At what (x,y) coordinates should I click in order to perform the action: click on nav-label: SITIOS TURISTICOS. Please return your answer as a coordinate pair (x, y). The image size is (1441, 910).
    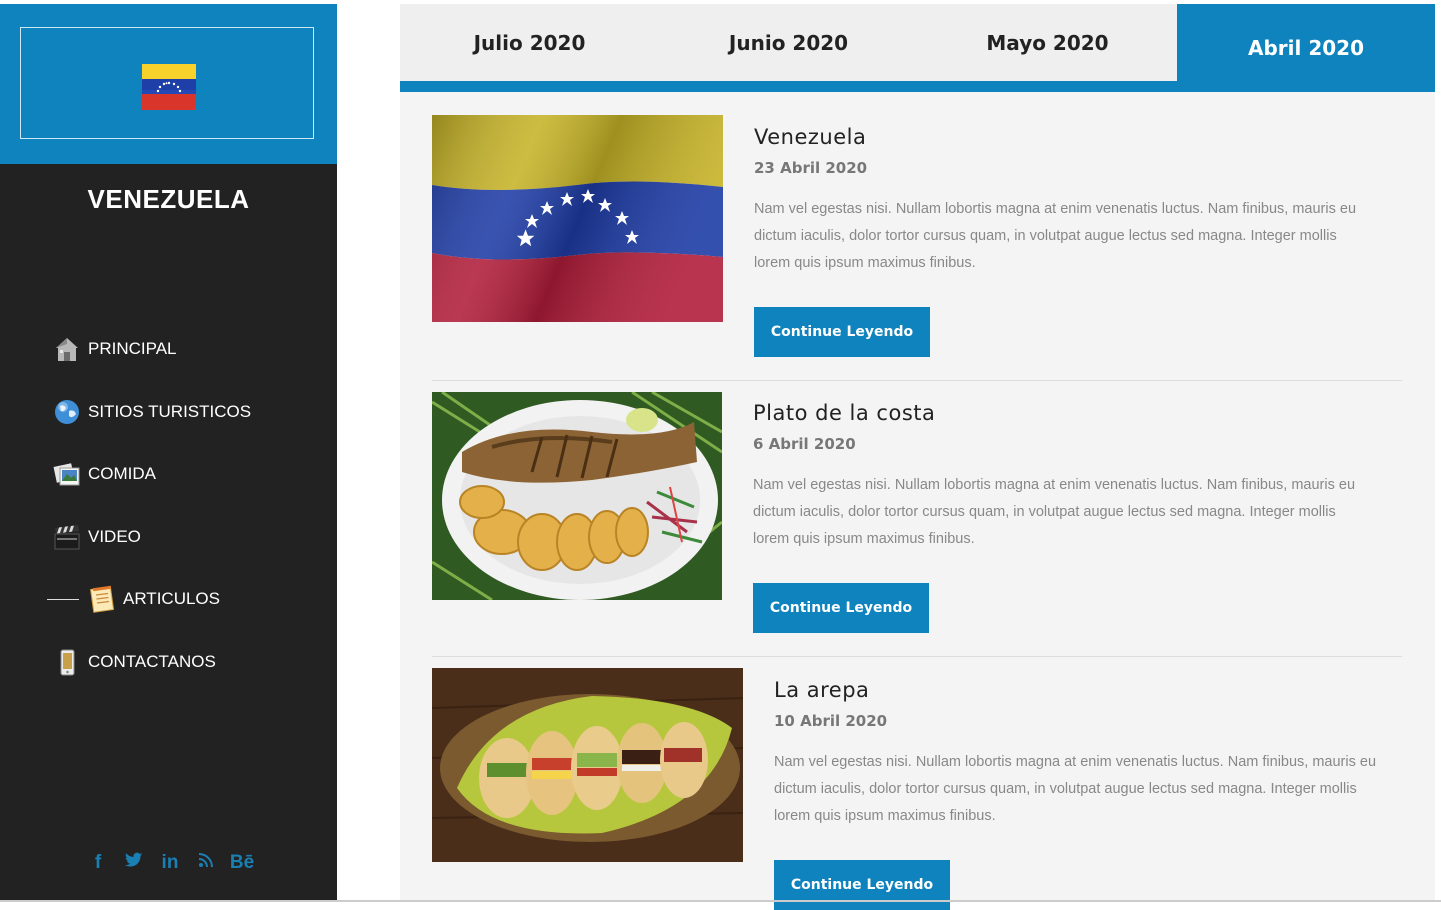
    Looking at the image, I should click on (170, 411).